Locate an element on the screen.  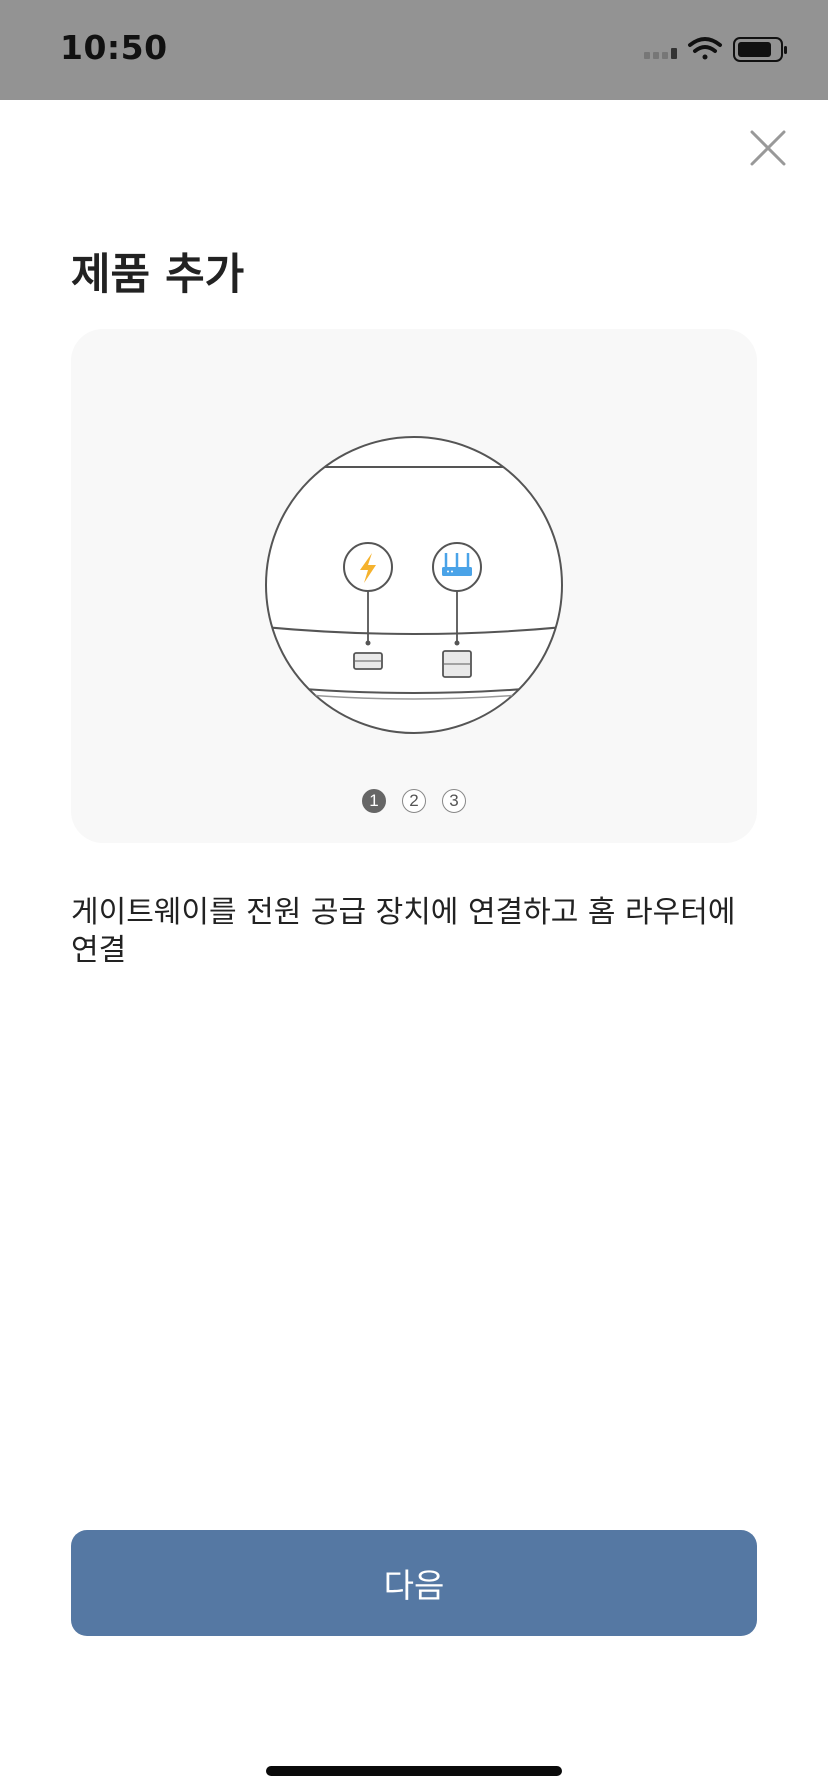
status-icons is located at coordinates (717, 50).